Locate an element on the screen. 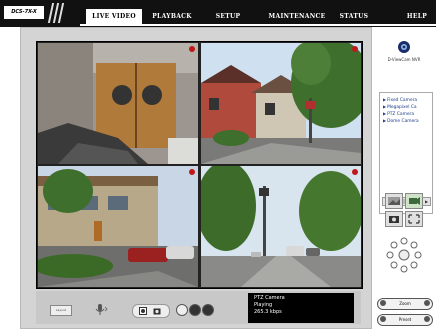  ptz-direction-pad is located at coordinates (404, 255).